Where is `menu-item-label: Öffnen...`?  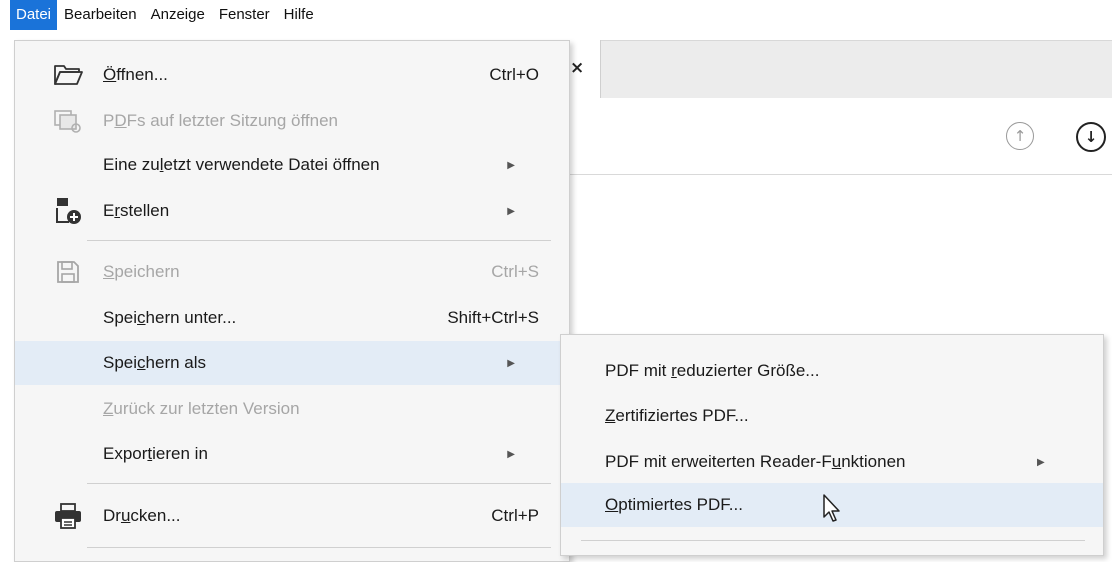
menu-item-label: Öffnen... is located at coordinates (135, 74).